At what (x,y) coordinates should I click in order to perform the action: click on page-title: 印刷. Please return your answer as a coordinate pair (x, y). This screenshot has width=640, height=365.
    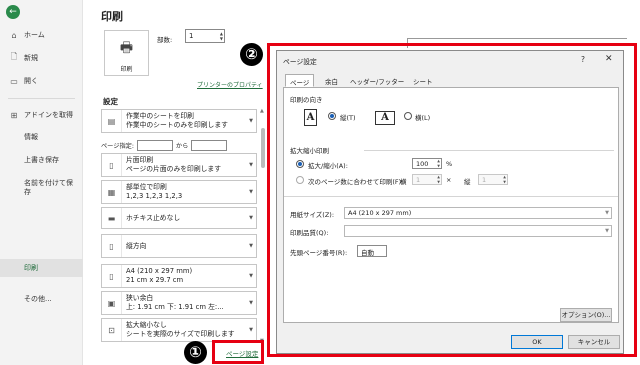
    Looking at the image, I should click on (112, 16).